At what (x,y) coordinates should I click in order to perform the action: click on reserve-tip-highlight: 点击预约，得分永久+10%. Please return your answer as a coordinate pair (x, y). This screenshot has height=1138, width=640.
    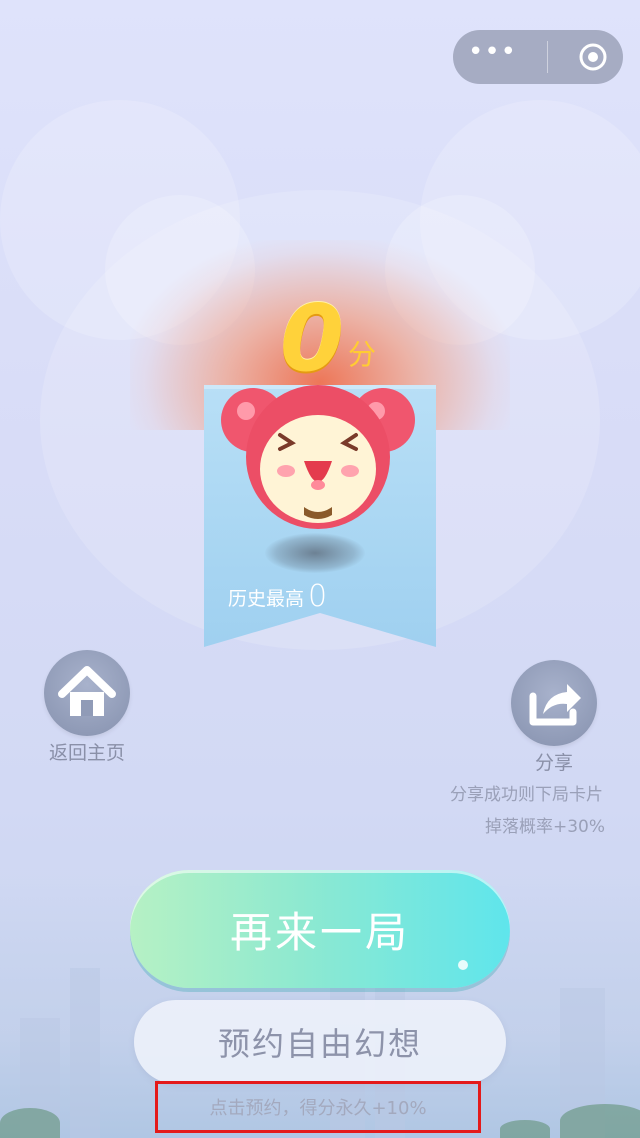
    Looking at the image, I should click on (318, 1107).